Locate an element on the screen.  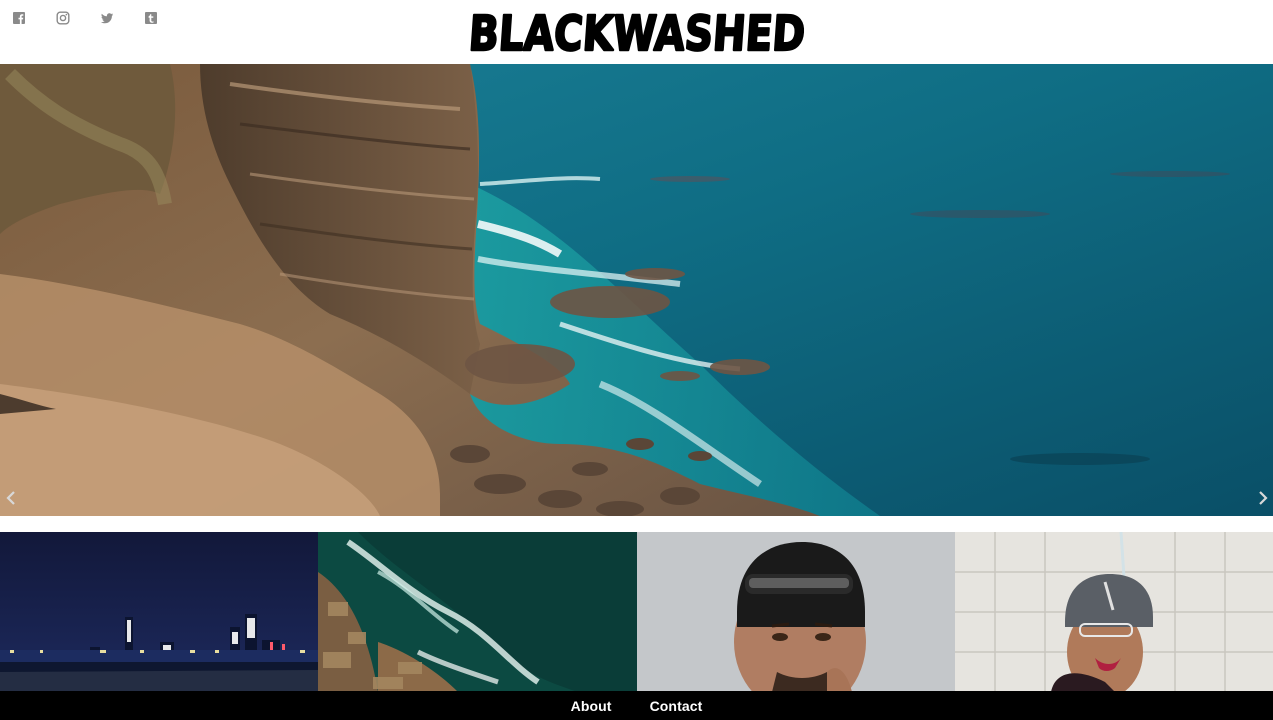
thumbnail-portrait-woman is located at coordinates (1114, 612).